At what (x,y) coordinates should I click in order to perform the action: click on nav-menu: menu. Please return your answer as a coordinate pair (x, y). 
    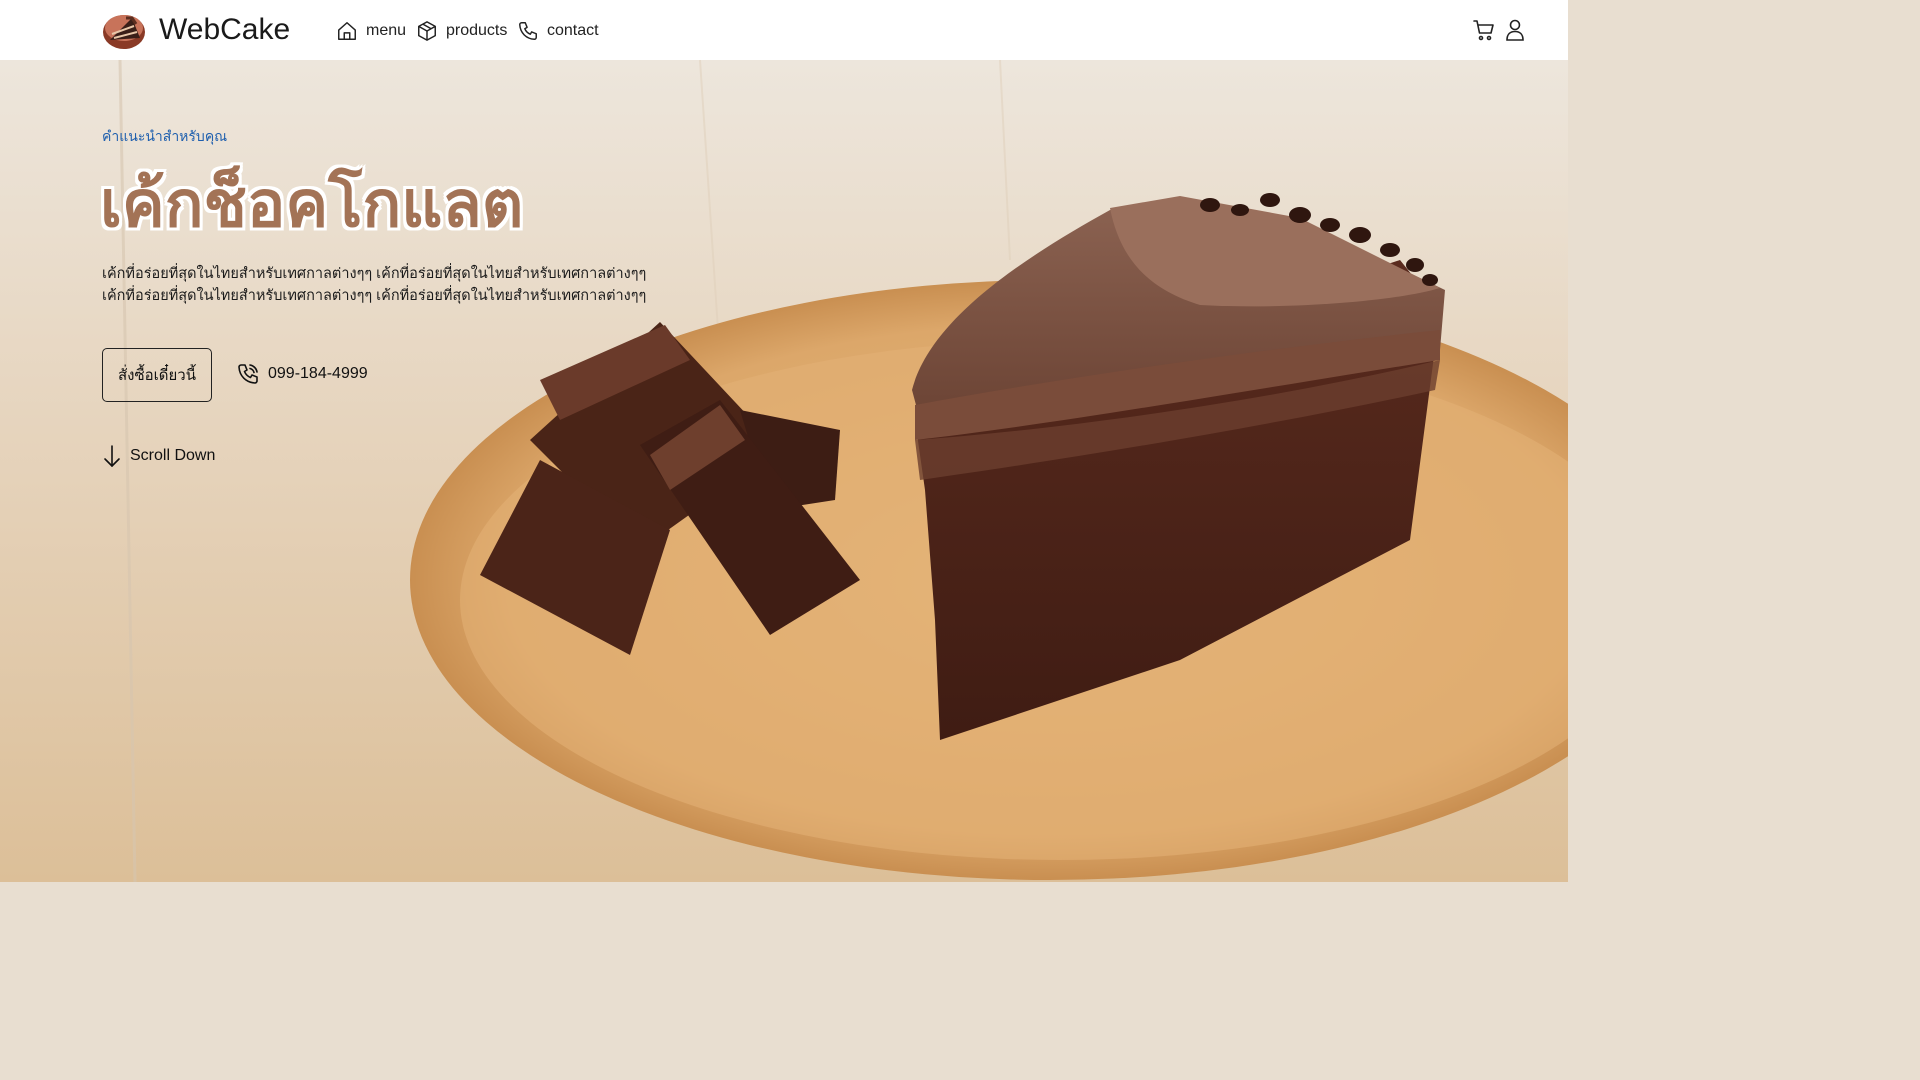
    Looking at the image, I should click on (371, 31).